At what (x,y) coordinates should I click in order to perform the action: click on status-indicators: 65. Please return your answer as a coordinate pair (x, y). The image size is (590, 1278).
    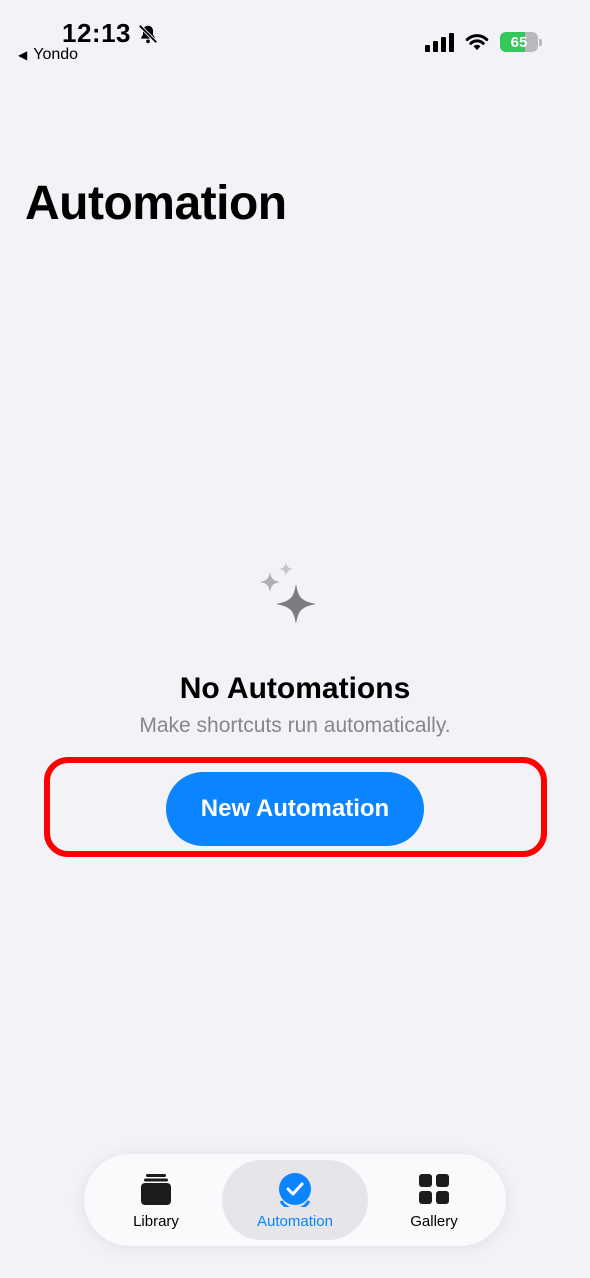
    Looking at the image, I should click on (483, 42).